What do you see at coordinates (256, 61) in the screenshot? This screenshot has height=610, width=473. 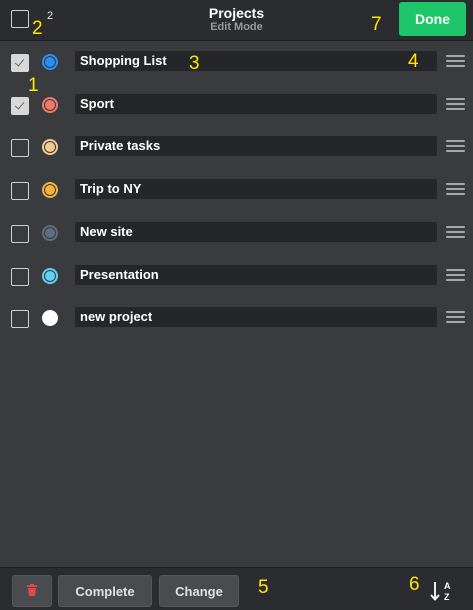 I see `project-name-field: Shopping List` at bounding box center [256, 61].